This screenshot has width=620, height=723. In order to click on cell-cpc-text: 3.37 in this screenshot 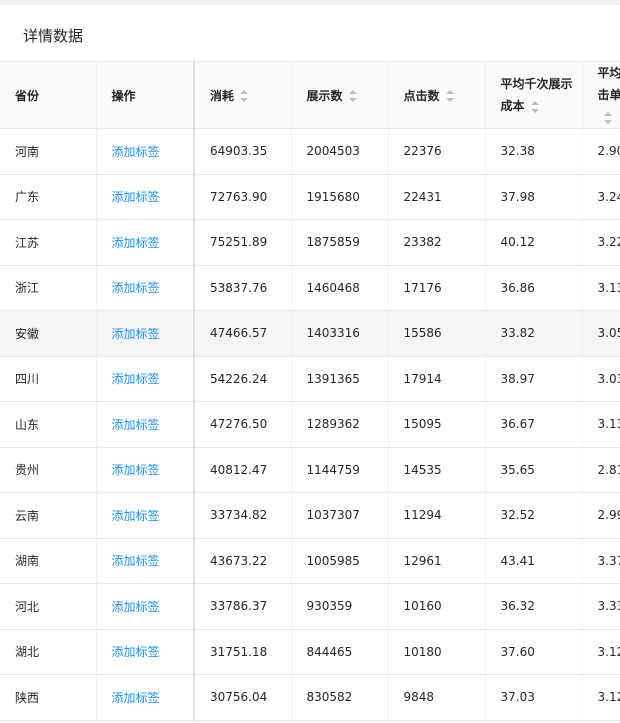, I will do `click(608, 560)`.